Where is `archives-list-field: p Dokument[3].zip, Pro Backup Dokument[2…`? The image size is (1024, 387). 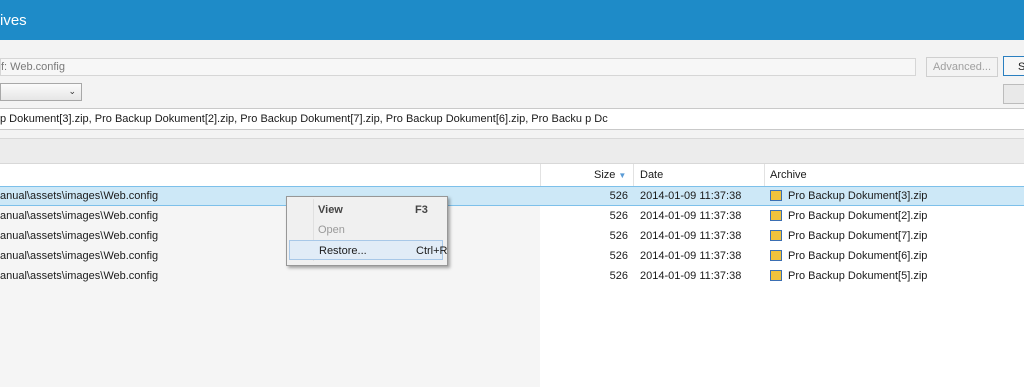
archives-list-field: p Dokument[3].zip, Pro Backup Dokument[2… is located at coordinates (512, 119).